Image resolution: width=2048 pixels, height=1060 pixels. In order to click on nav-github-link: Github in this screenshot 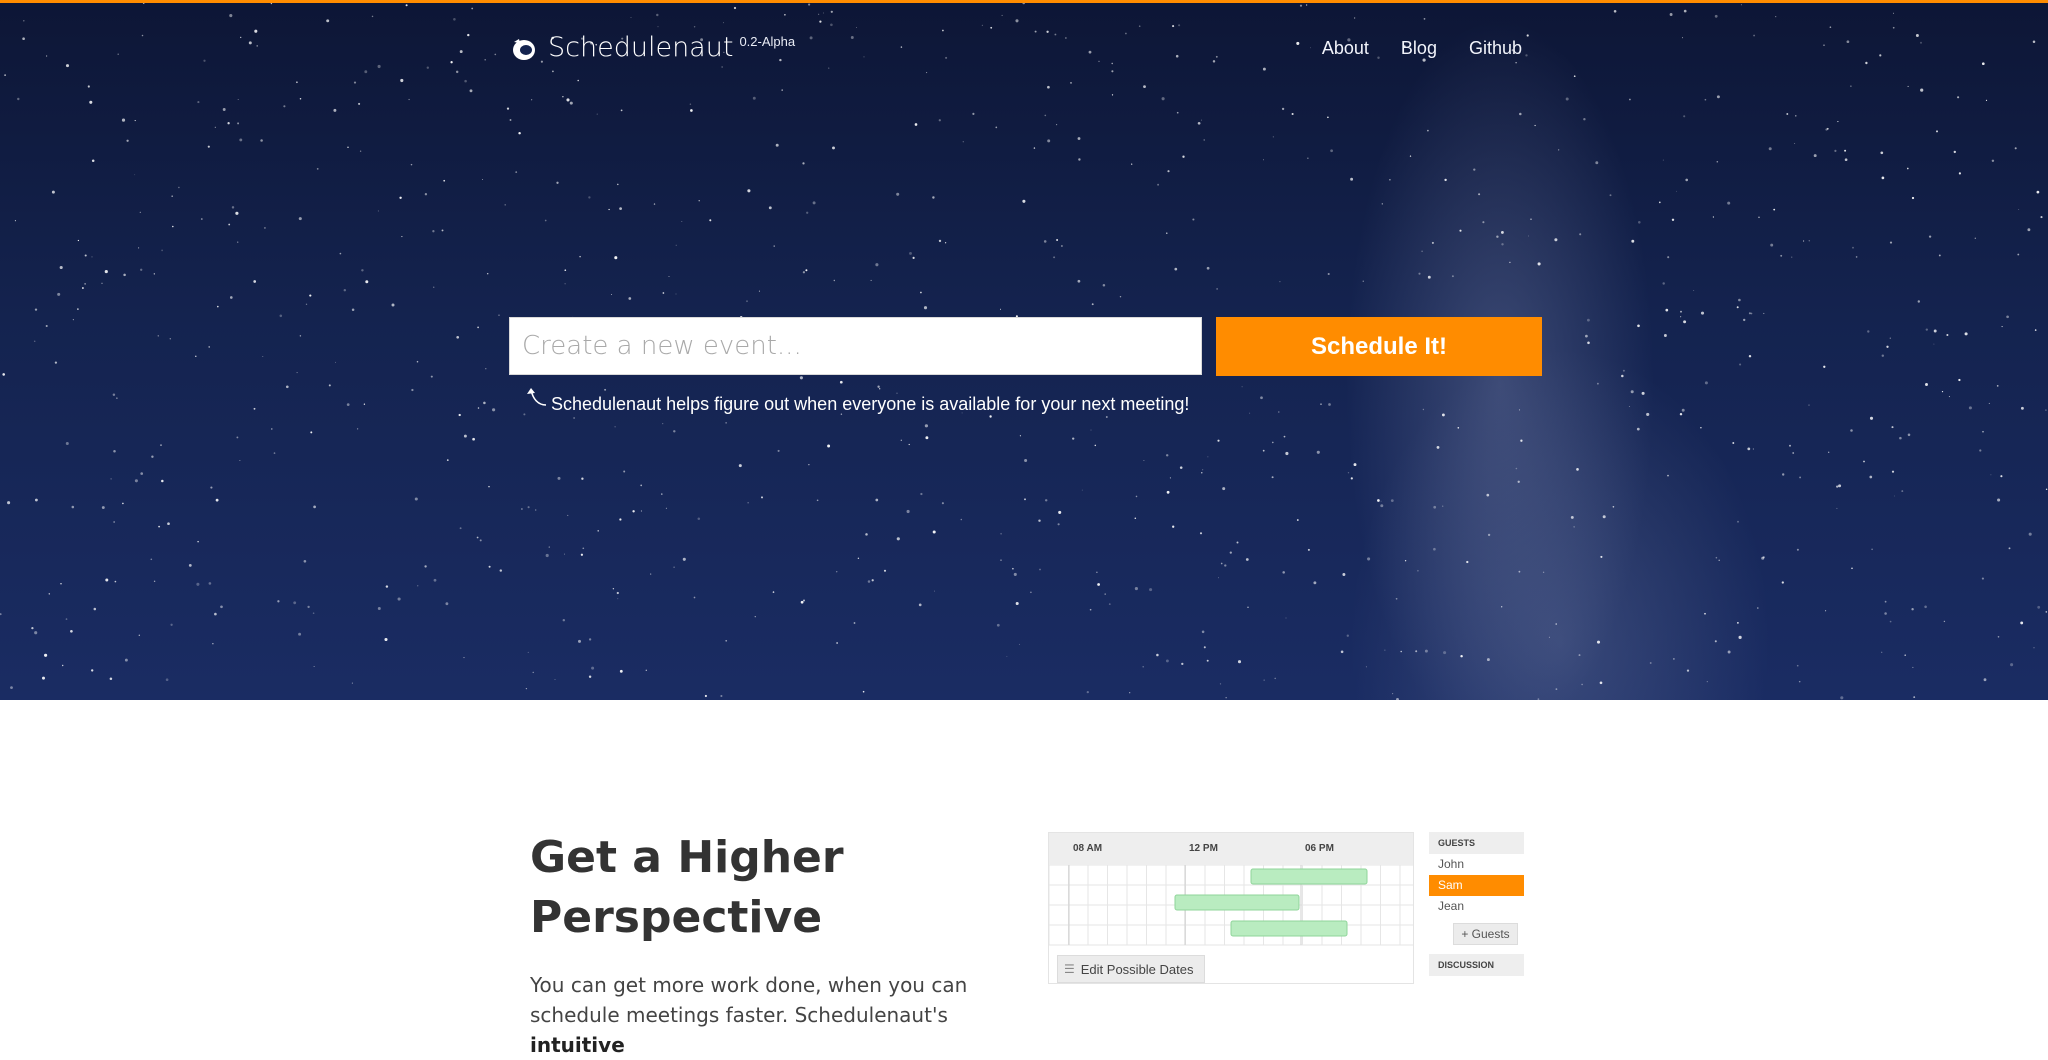, I will do `click(1495, 48)`.